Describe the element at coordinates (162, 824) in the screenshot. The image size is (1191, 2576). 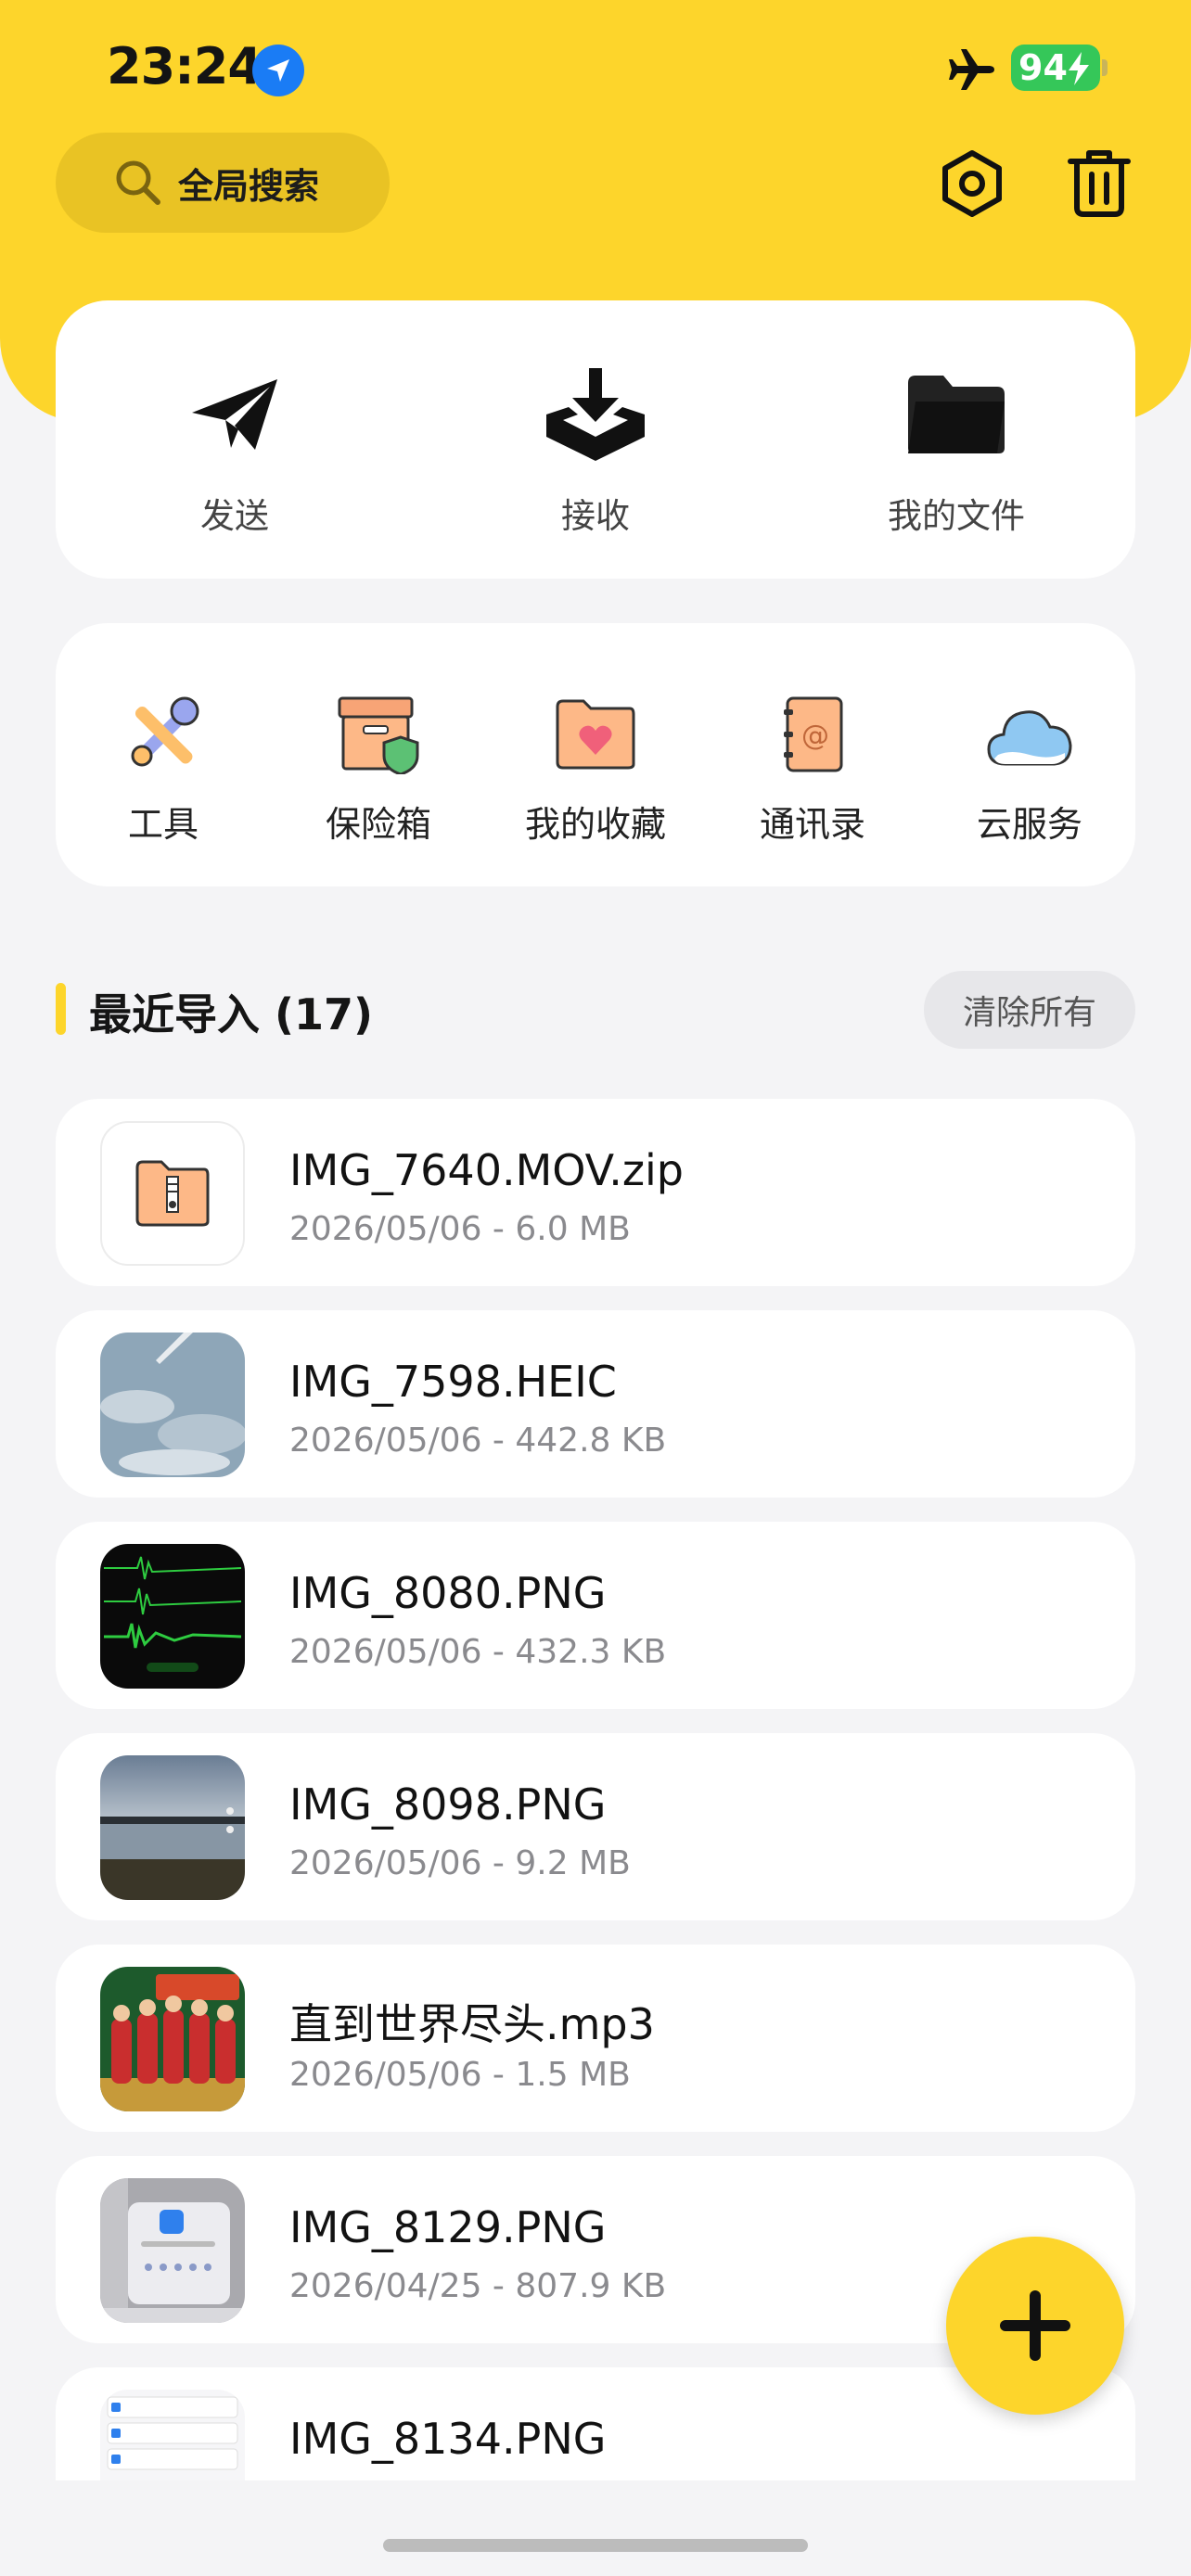
I see `tools-label: 工具` at that location.